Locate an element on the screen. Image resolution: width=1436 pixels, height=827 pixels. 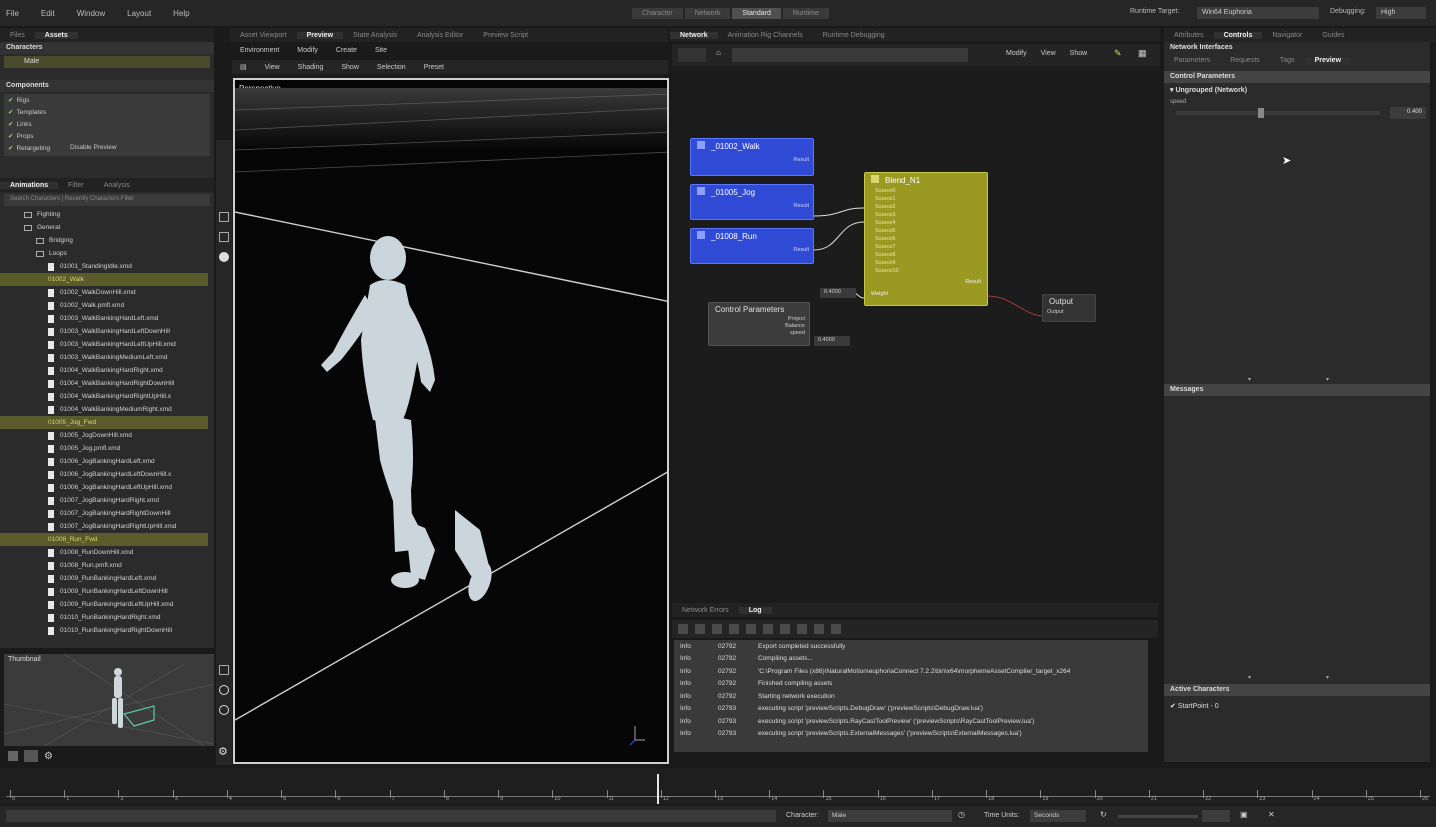
tab-guides: Guides is located at coordinates (1333, 35).